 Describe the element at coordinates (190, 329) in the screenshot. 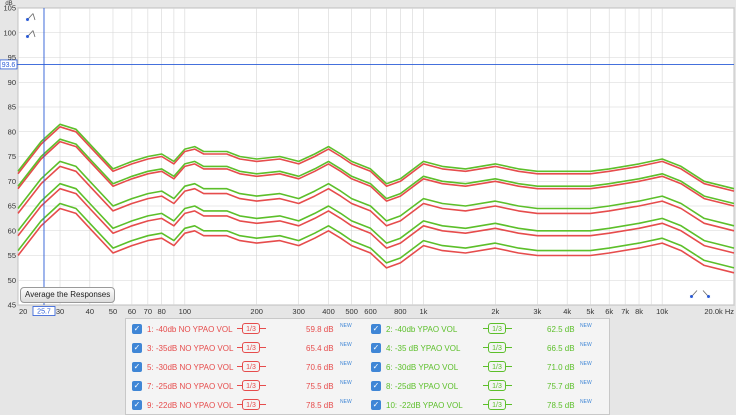

I see `series-name: 1: -40db NO YPAO VOL` at that location.